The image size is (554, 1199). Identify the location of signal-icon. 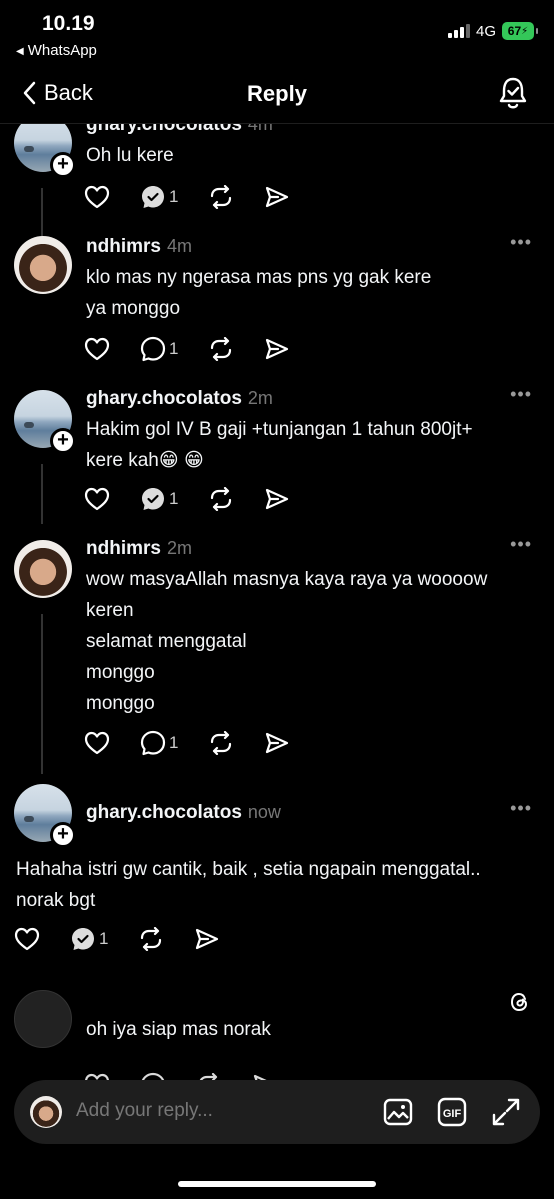
(458, 31).